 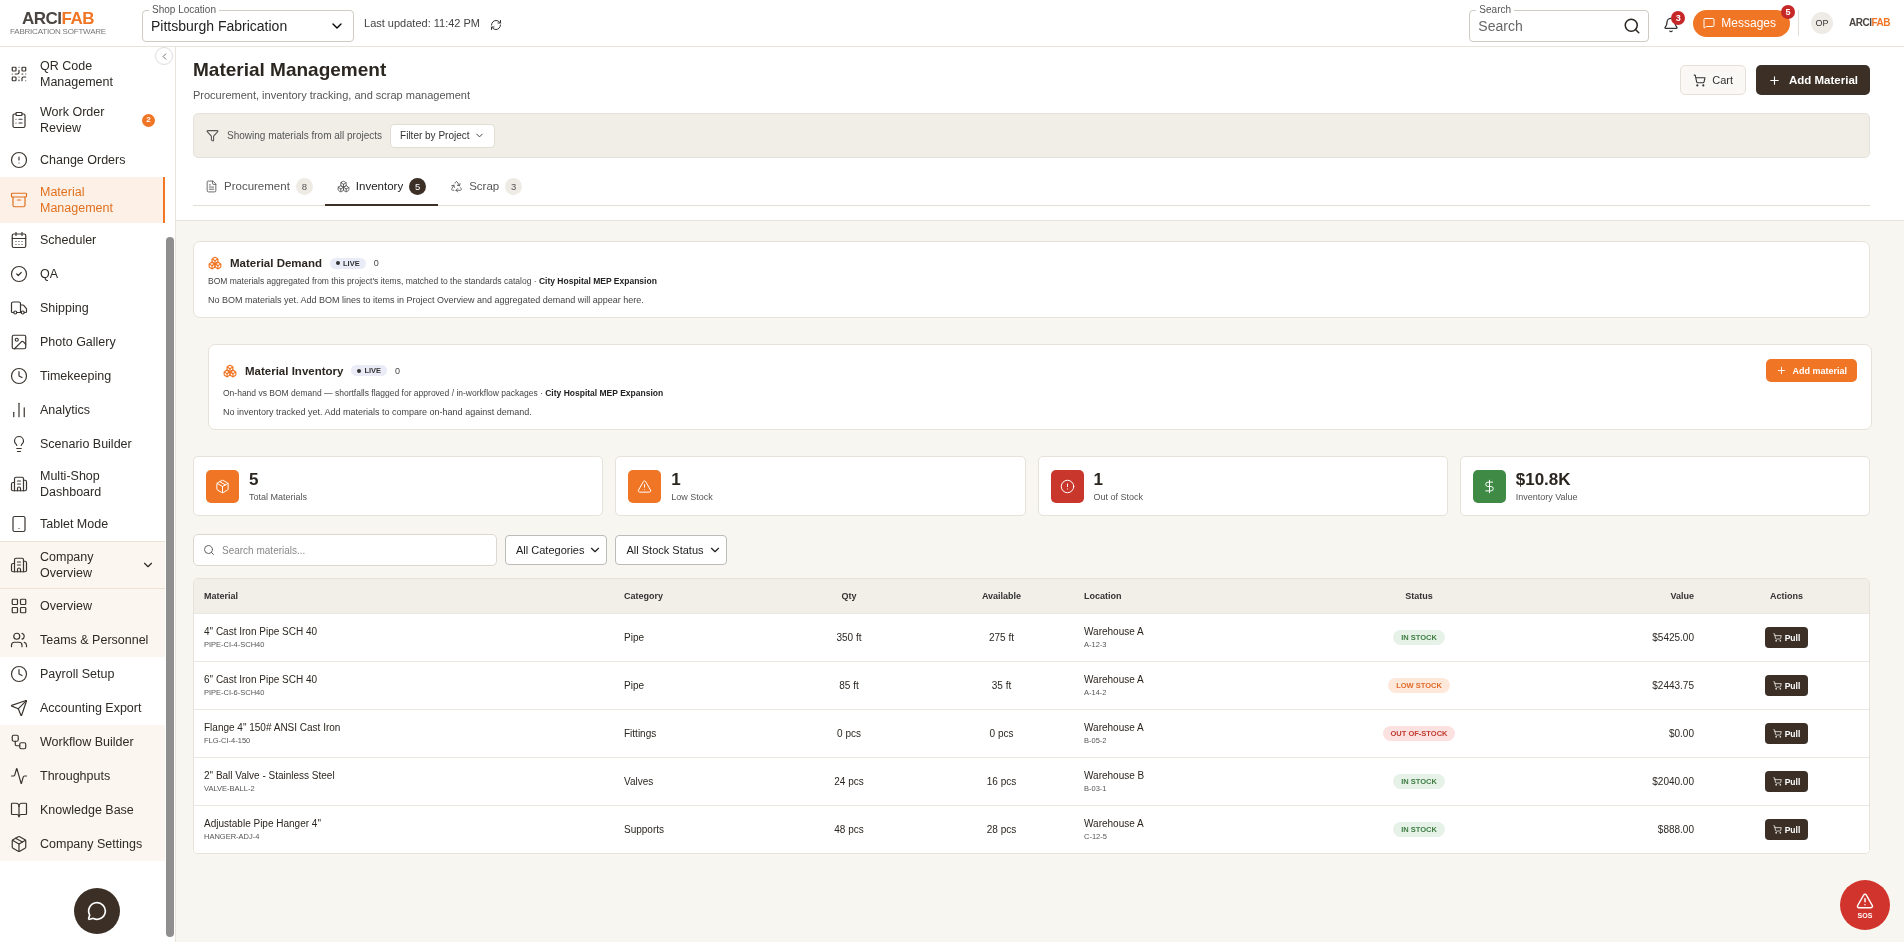 I want to click on empty-message: No inventory tracked yet. Add materials to compare on-hand against demand., so click(x=378, y=412).